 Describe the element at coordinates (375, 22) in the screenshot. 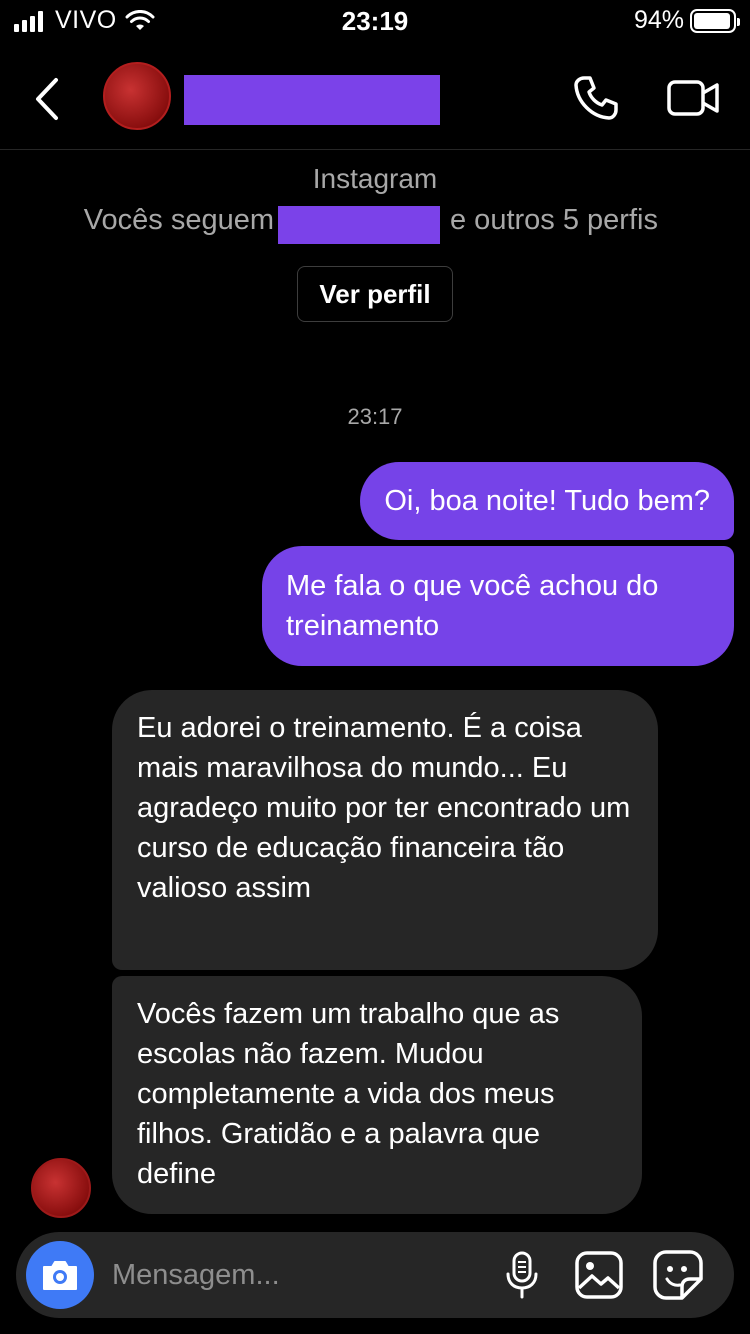

I see `status-bar: VIVO 23:19 94%` at that location.